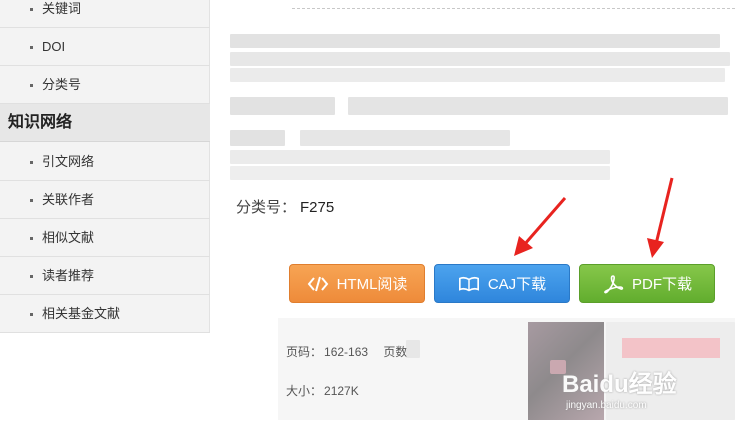 This screenshot has height=442, width=735. I want to click on pdf-download-label: PDF下载, so click(661, 284).